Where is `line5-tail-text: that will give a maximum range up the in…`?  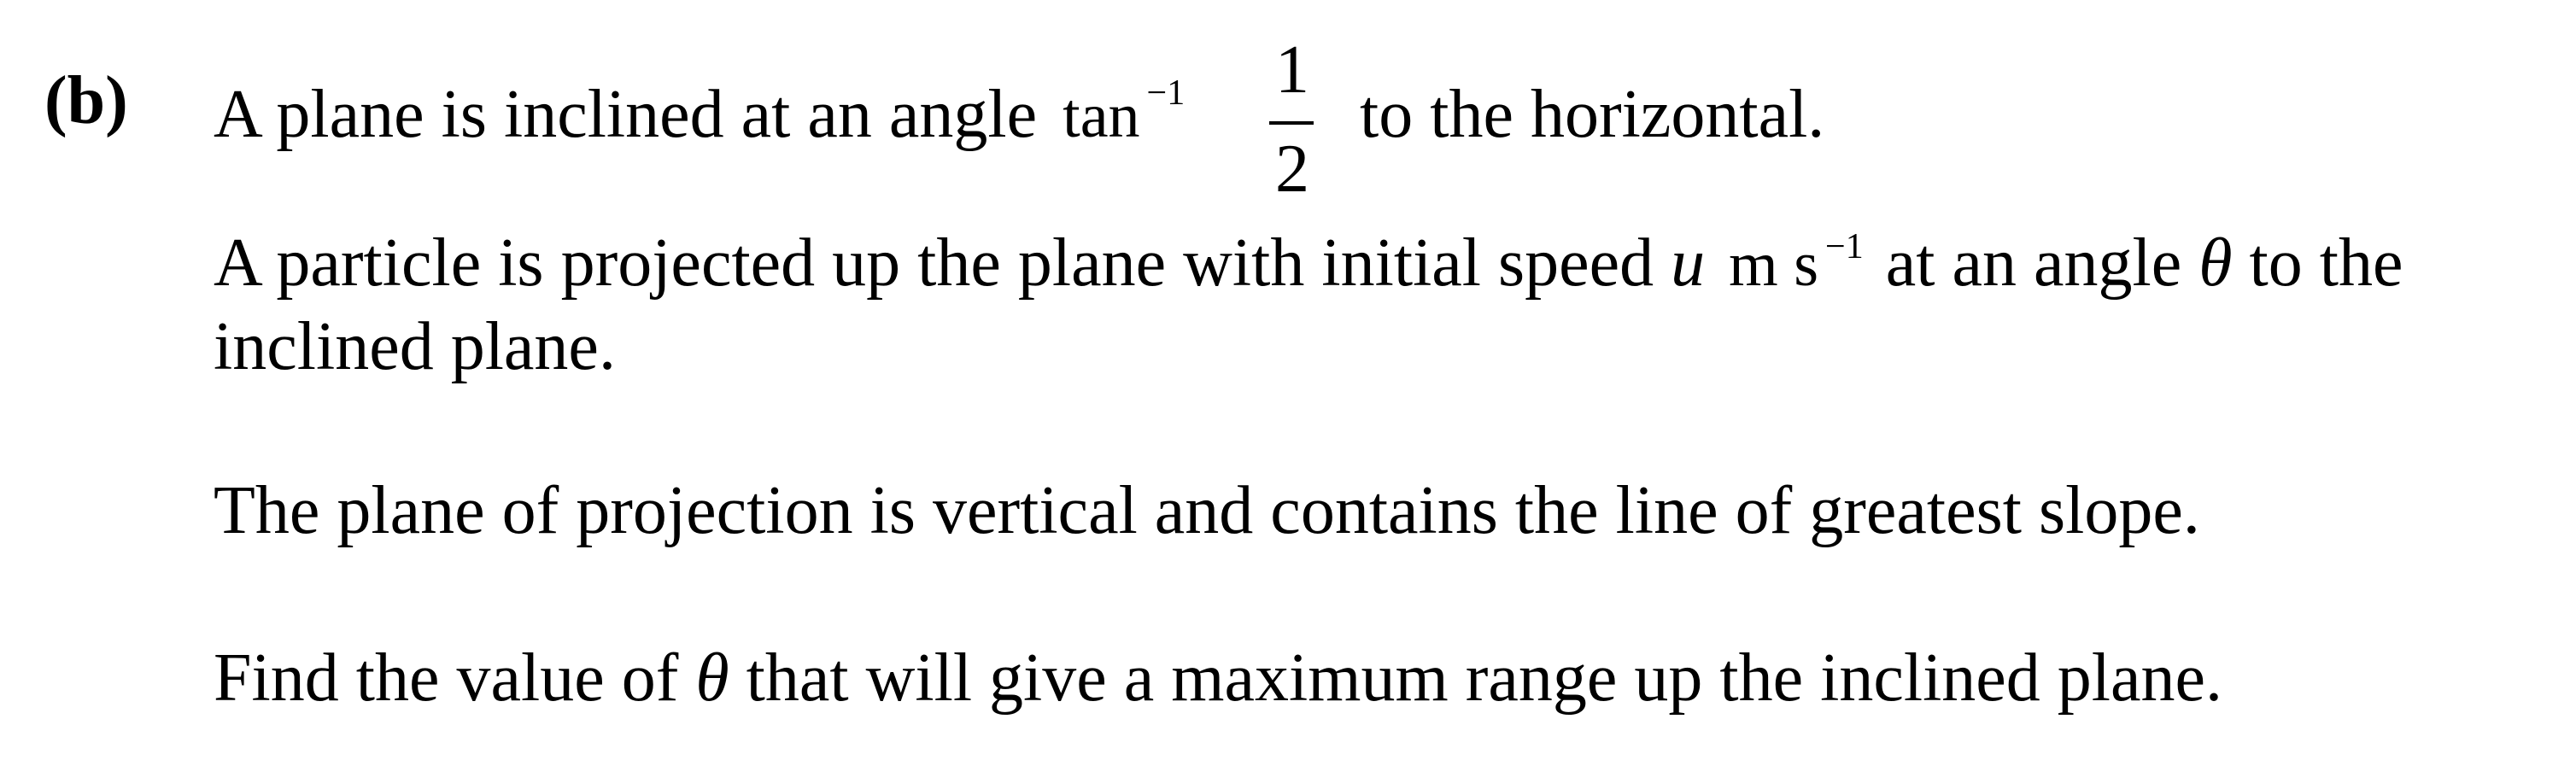
line5-tail-text: that will give a maximum range up the in… is located at coordinates (1484, 678).